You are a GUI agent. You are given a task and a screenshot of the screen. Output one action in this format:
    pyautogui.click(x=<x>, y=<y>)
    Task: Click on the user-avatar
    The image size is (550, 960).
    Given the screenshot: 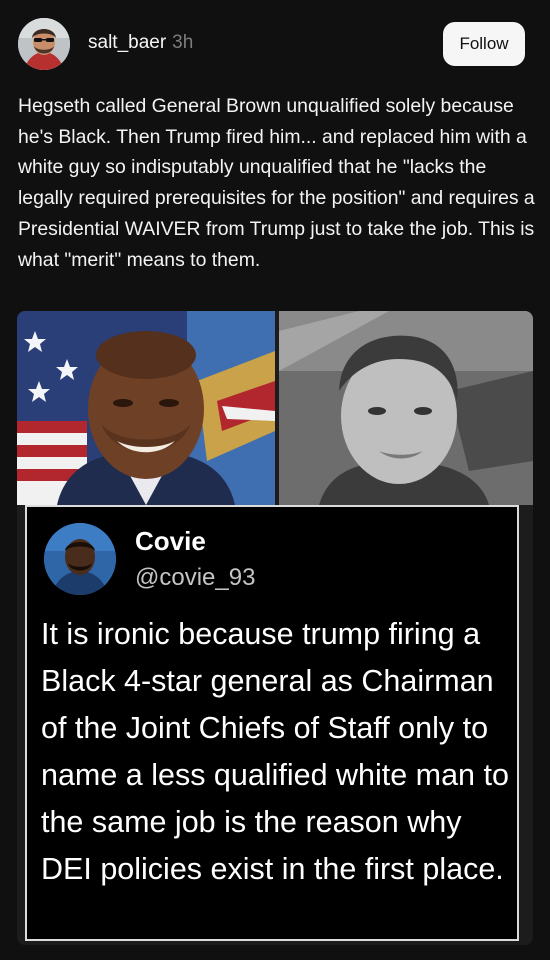 What is the action you would take?
    pyautogui.click(x=44, y=44)
    